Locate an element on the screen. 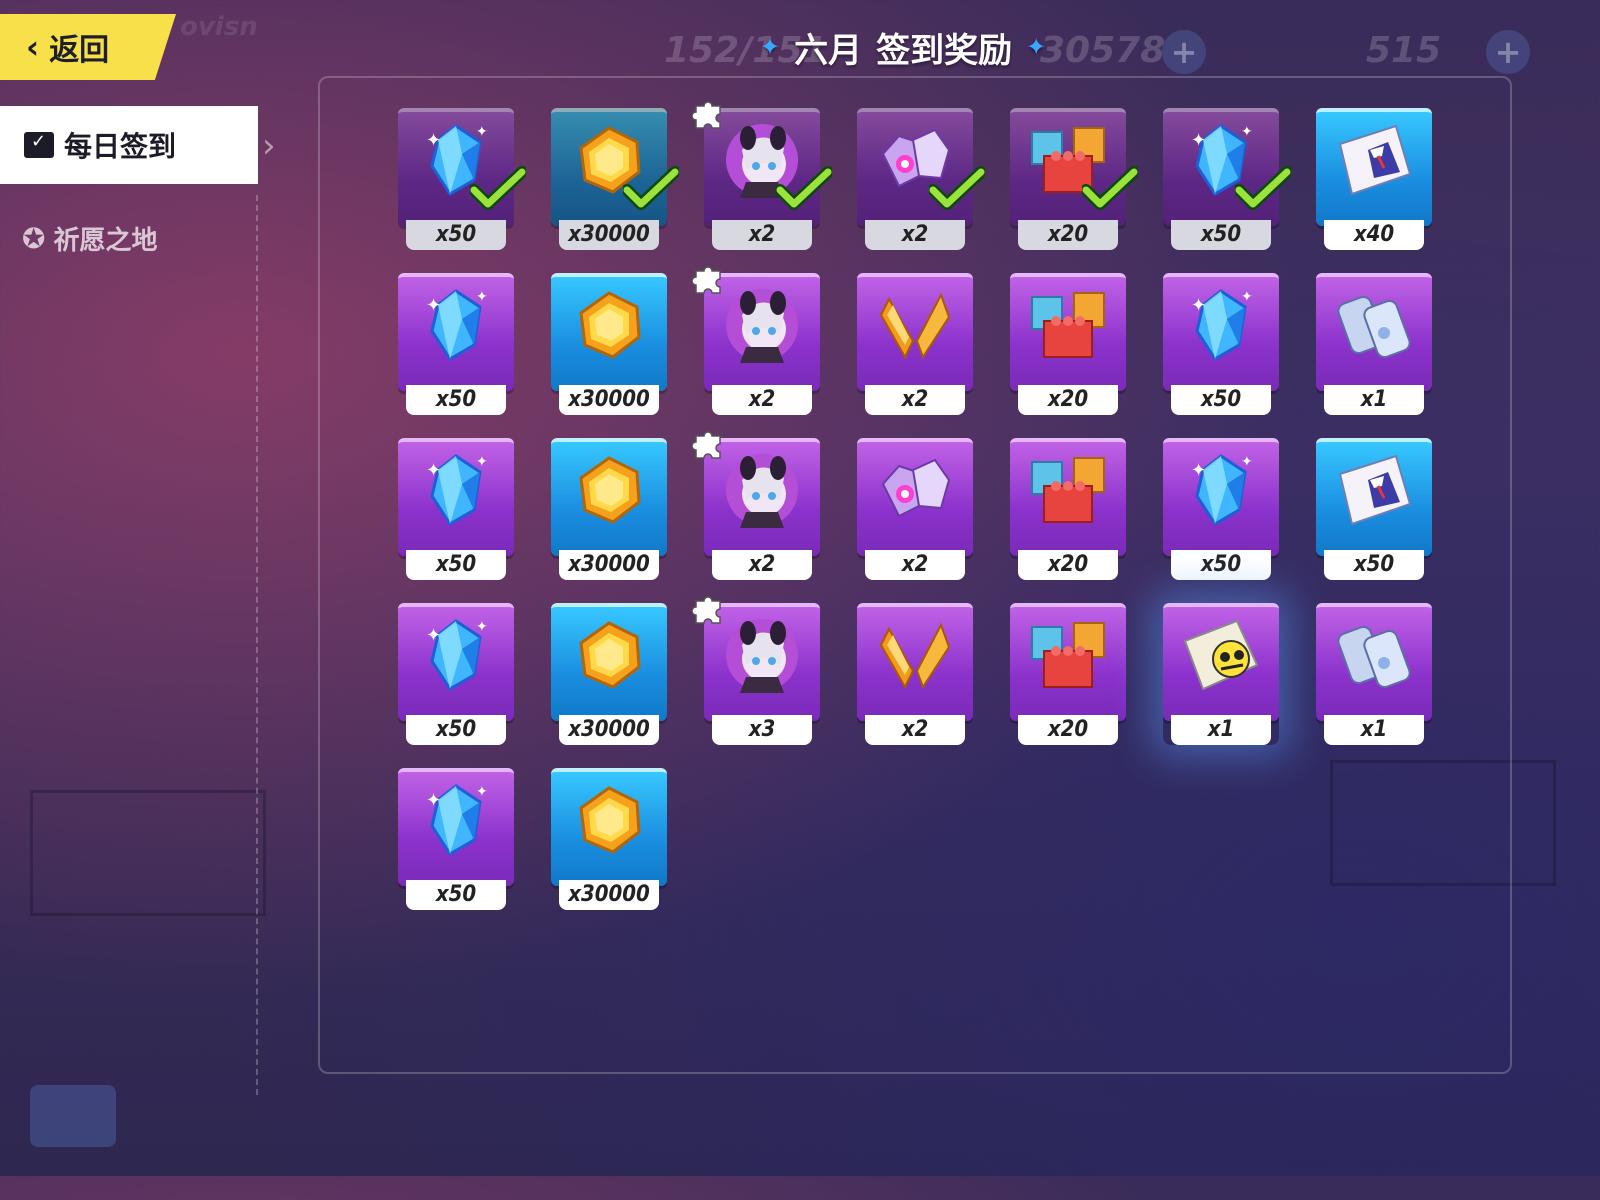  reward-card-outfit-card: x50 is located at coordinates (1374, 509).